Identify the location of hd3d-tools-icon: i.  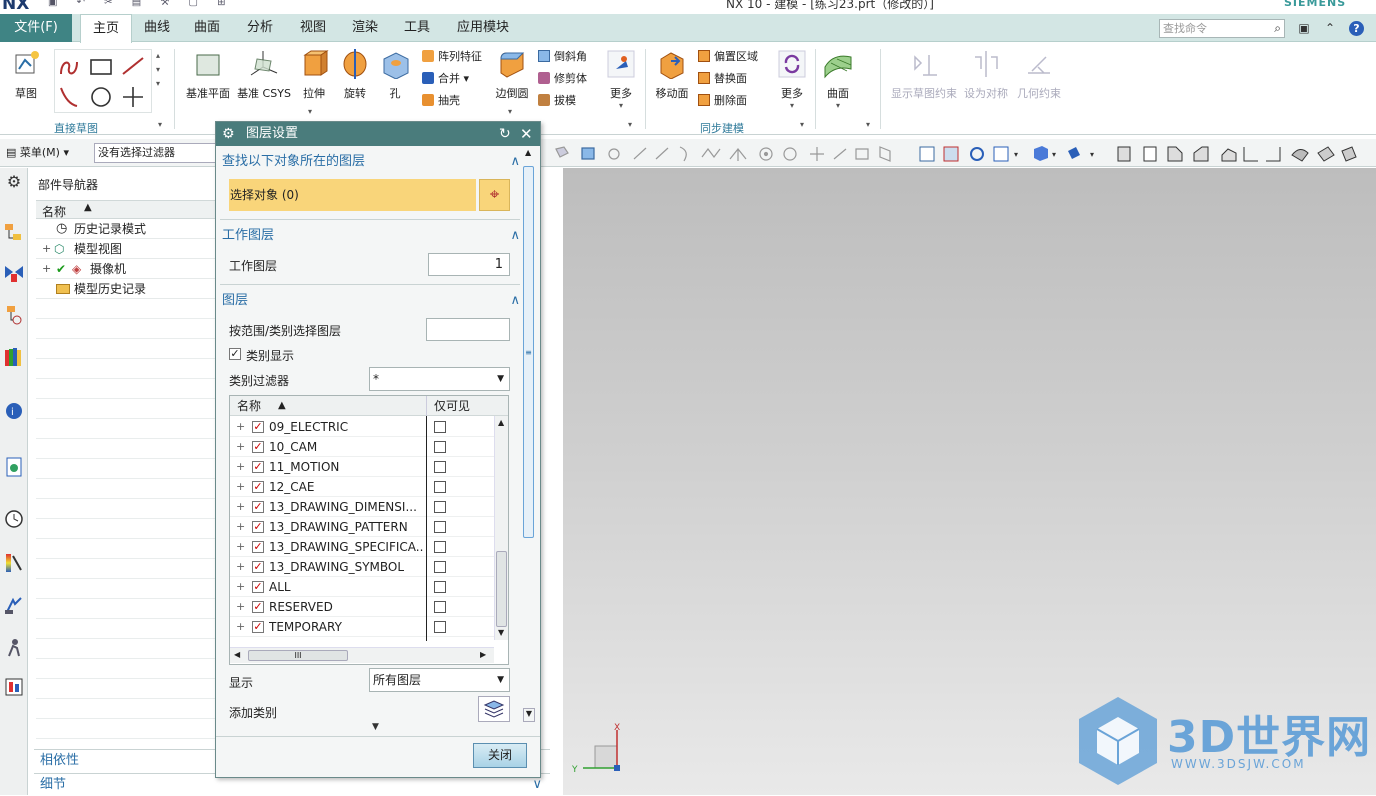
(14, 411).